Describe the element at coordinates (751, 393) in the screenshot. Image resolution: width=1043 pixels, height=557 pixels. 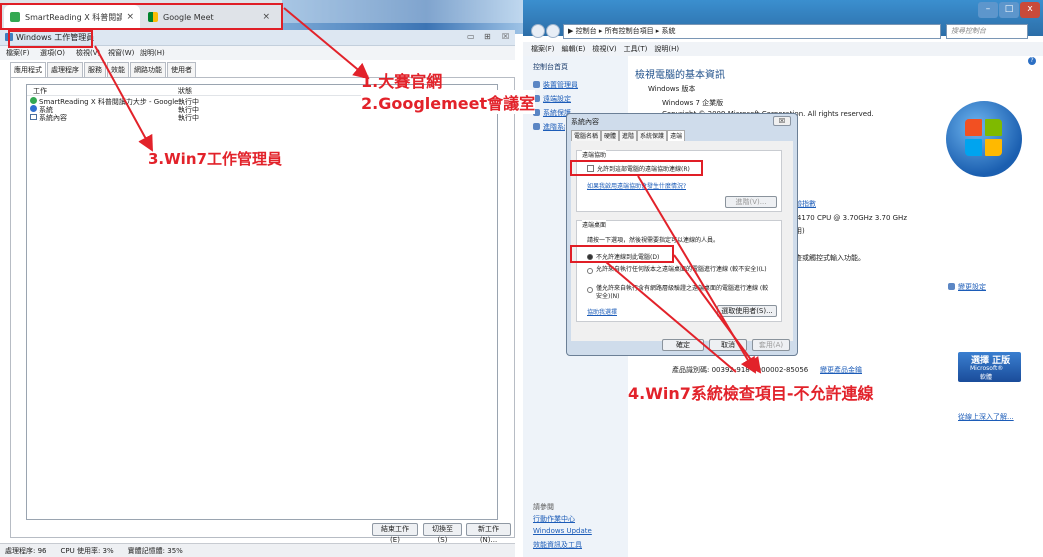
I see `annotation-4: 4.Win7系統檢查項目-不允許連線` at that location.